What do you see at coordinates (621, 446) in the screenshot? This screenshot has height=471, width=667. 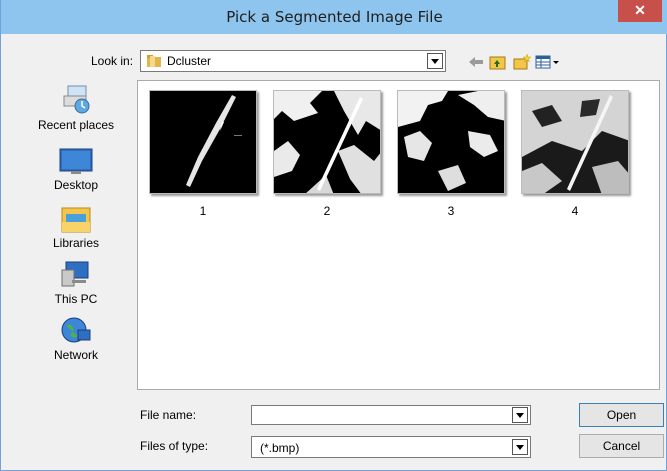 I see `cancel-button: Cancel` at bounding box center [621, 446].